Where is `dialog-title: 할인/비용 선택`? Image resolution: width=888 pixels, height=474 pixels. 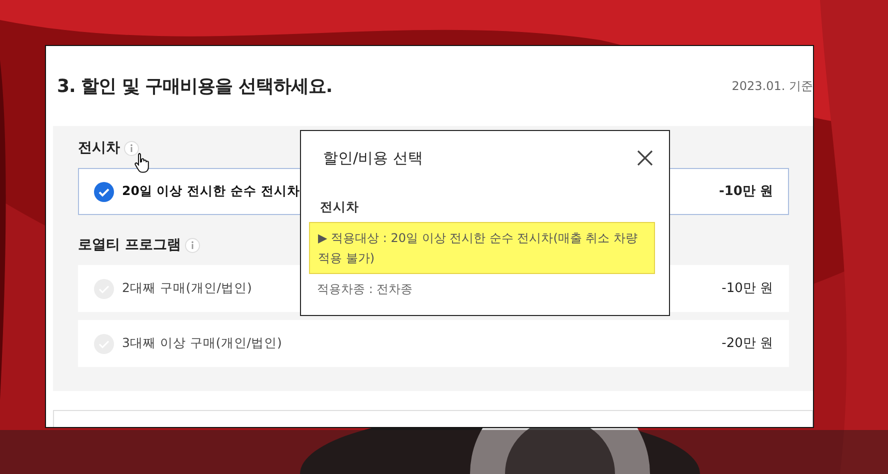 dialog-title: 할인/비용 선택 is located at coordinates (373, 158).